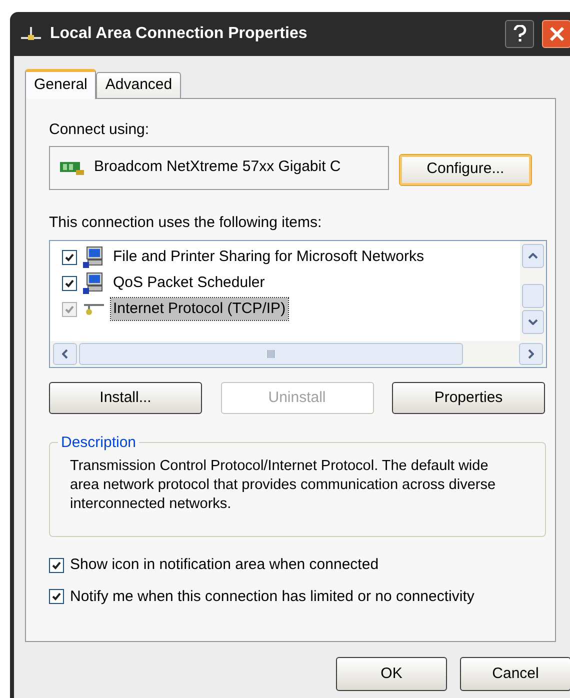 Image resolution: width=570 pixels, height=698 pixels. What do you see at coordinates (533, 256) in the screenshot?
I see `scroll-up-button` at bounding box center [533, 256].